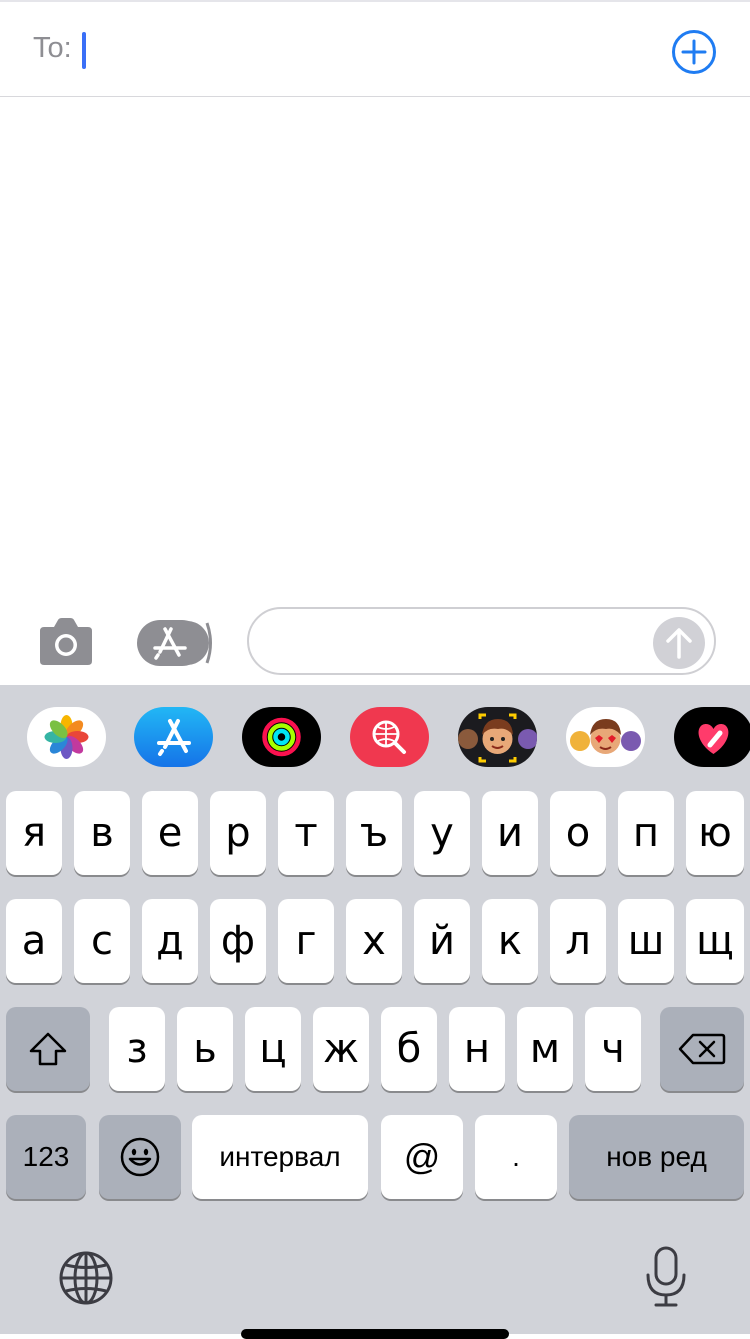 The height and width of the screenshot is (1339, 750). I want to click on key-shta: щ, so click(715, 941).